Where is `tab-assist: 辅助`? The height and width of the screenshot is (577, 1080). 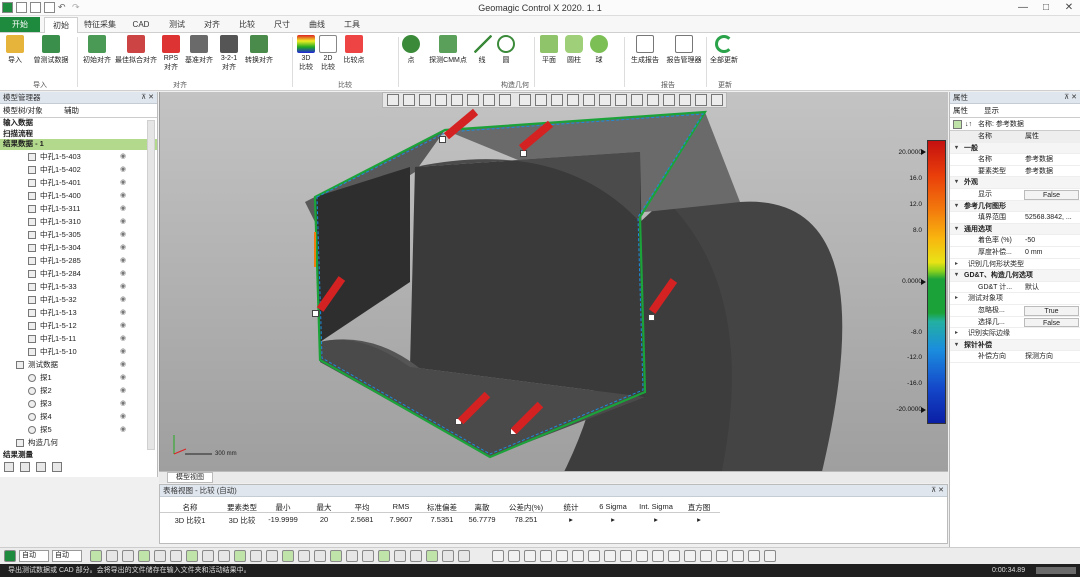 tab-assist: 辅助 is located at coordinates (71, 111).